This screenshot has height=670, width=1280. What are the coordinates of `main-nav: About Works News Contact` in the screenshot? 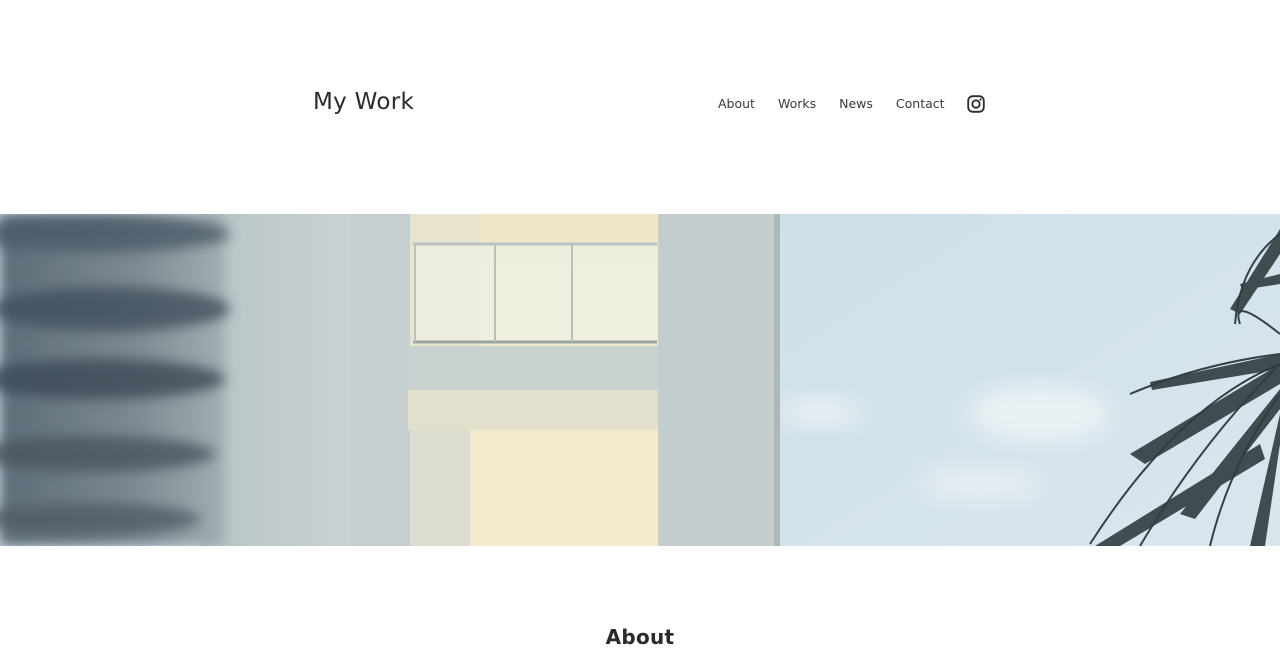 It's located at (851, 104).